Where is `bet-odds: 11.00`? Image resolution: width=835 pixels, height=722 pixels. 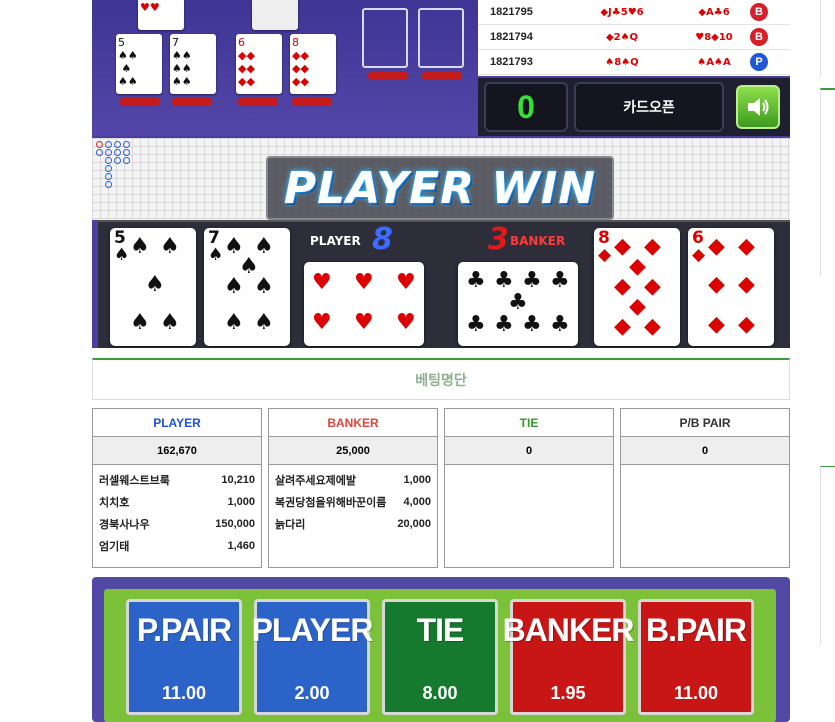 bet-odds: 11.00 is located at coordinates (696, 693).